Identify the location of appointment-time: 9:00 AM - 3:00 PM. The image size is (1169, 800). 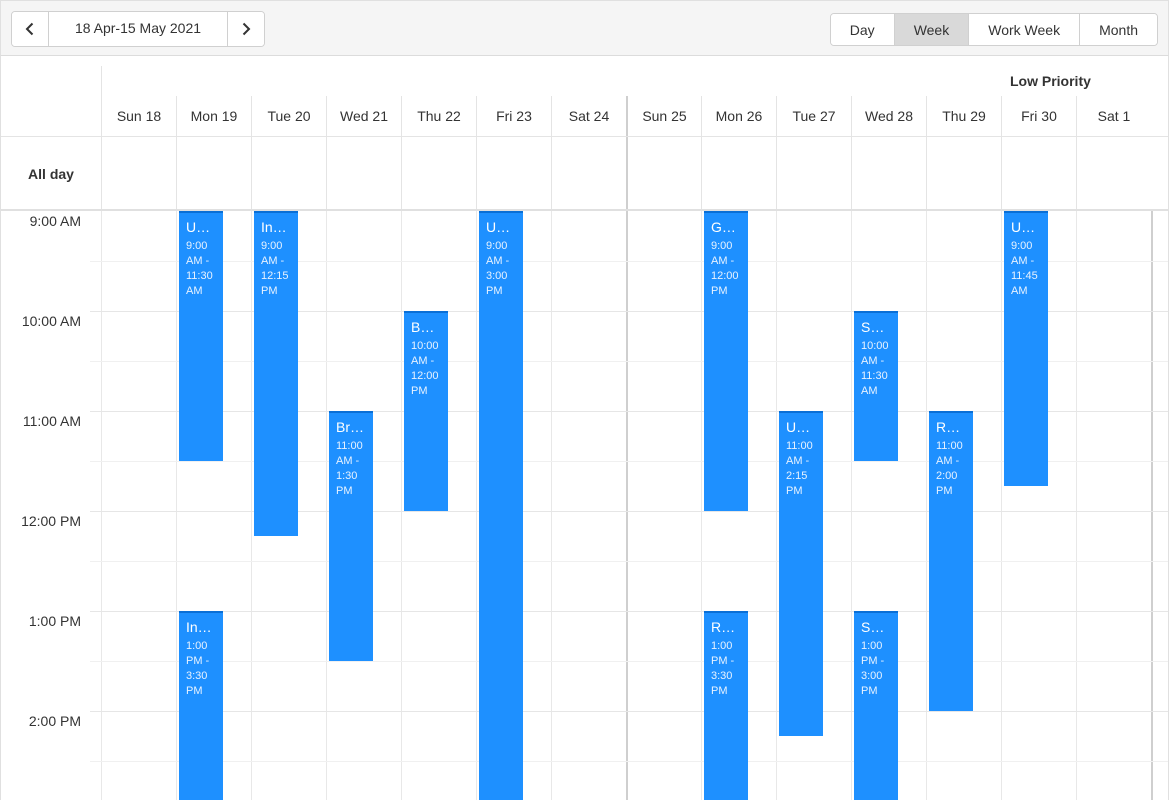
(498, 268).